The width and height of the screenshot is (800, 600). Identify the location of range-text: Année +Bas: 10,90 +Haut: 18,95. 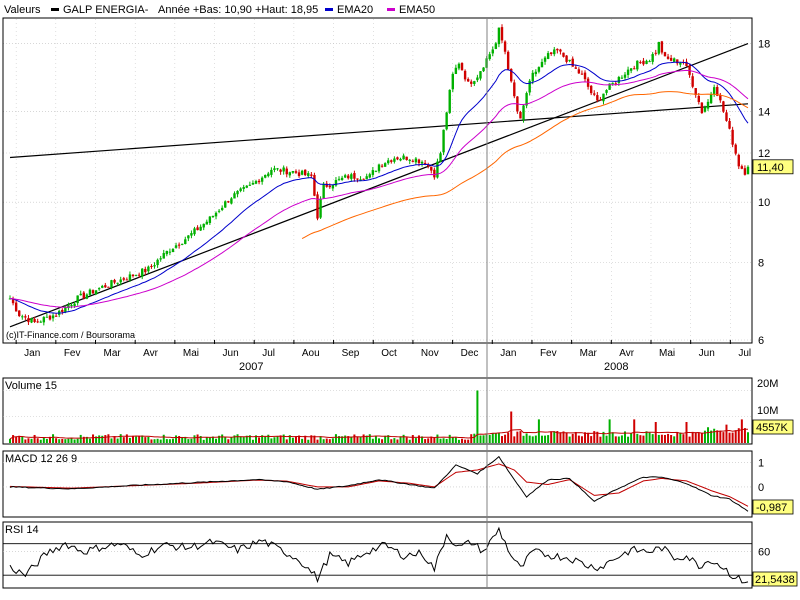
(238, 10).